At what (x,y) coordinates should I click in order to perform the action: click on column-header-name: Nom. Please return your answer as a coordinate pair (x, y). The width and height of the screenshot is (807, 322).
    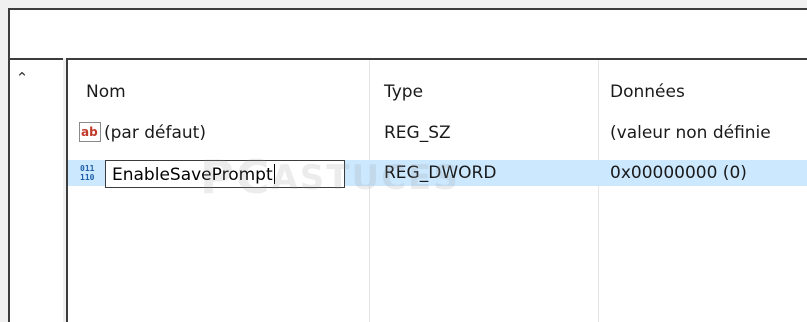
    Looking at the image, I should click on (106, 92).